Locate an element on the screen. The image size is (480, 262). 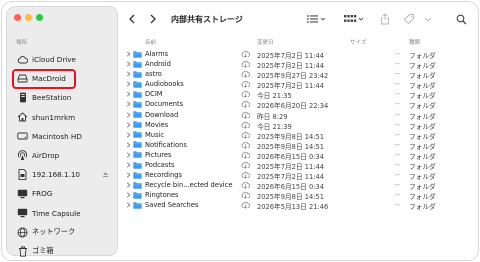
sidebar-item: iCloud Drive is located at coordinates (63, 59).